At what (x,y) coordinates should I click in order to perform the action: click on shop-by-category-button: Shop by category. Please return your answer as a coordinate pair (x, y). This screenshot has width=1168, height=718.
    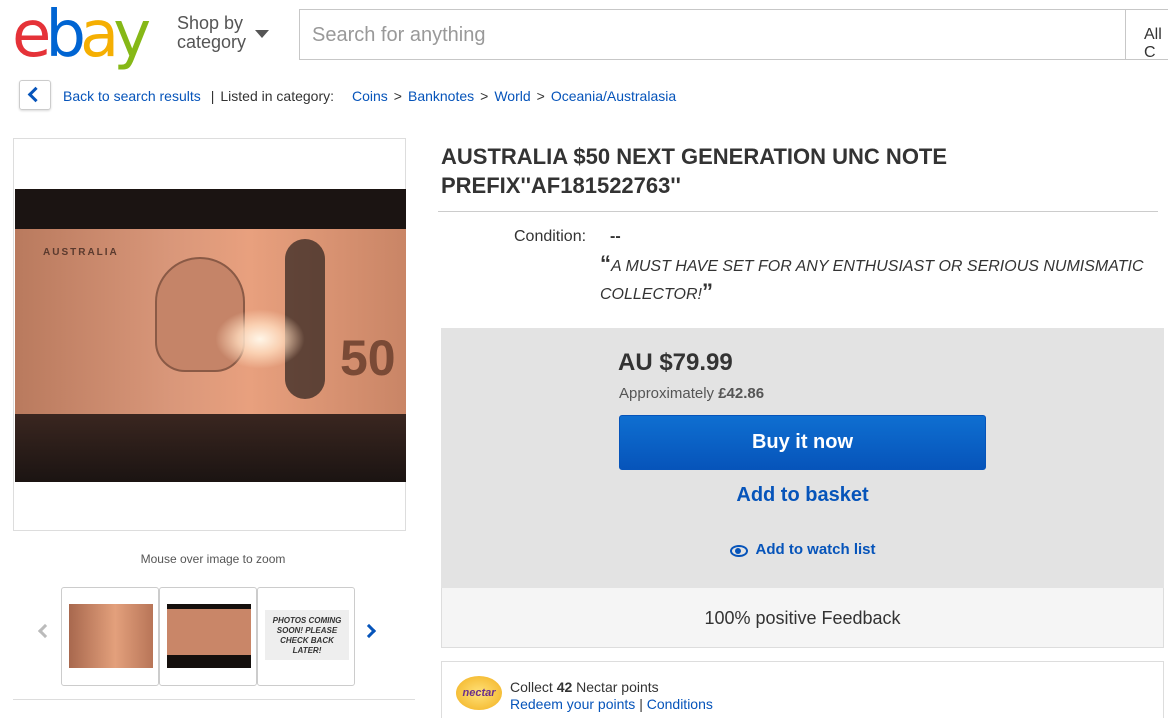
    Looking at the image, I should click on (232, 33).